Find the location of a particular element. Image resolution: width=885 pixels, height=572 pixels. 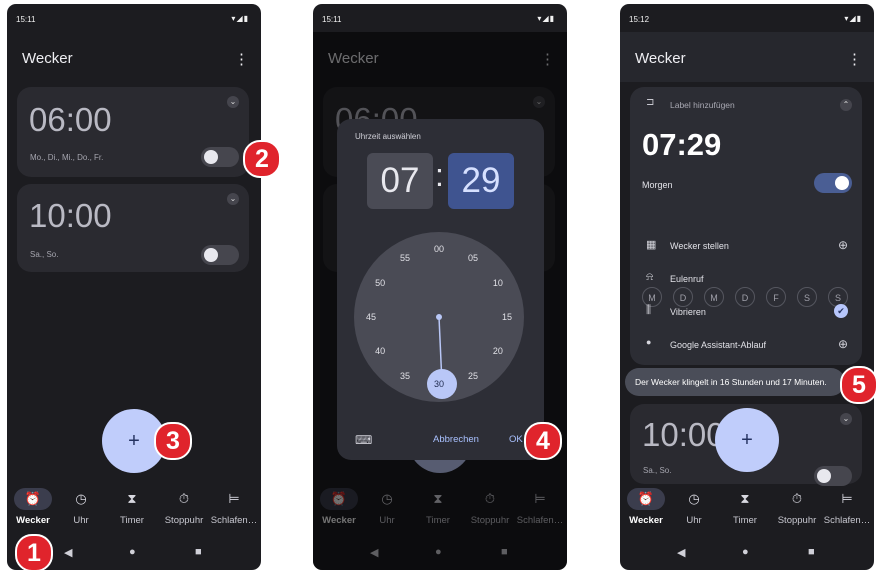

keyboard-icon: ⌨ is located at coordinates (363, 440).